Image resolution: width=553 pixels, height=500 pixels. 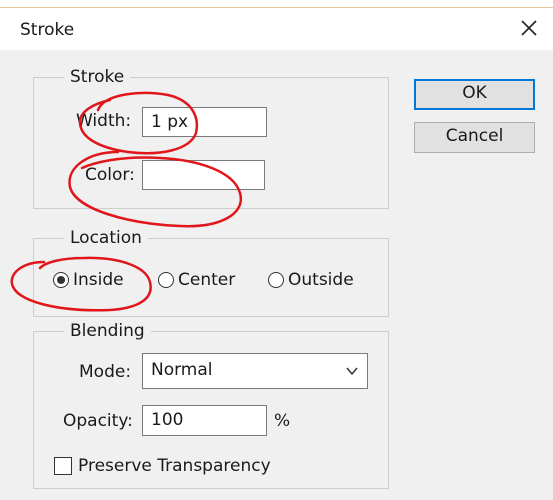 What do you see at coordinates (110, 175) in the screenshot?
I see `color-label: Color:` at bounding box center [110, 175].